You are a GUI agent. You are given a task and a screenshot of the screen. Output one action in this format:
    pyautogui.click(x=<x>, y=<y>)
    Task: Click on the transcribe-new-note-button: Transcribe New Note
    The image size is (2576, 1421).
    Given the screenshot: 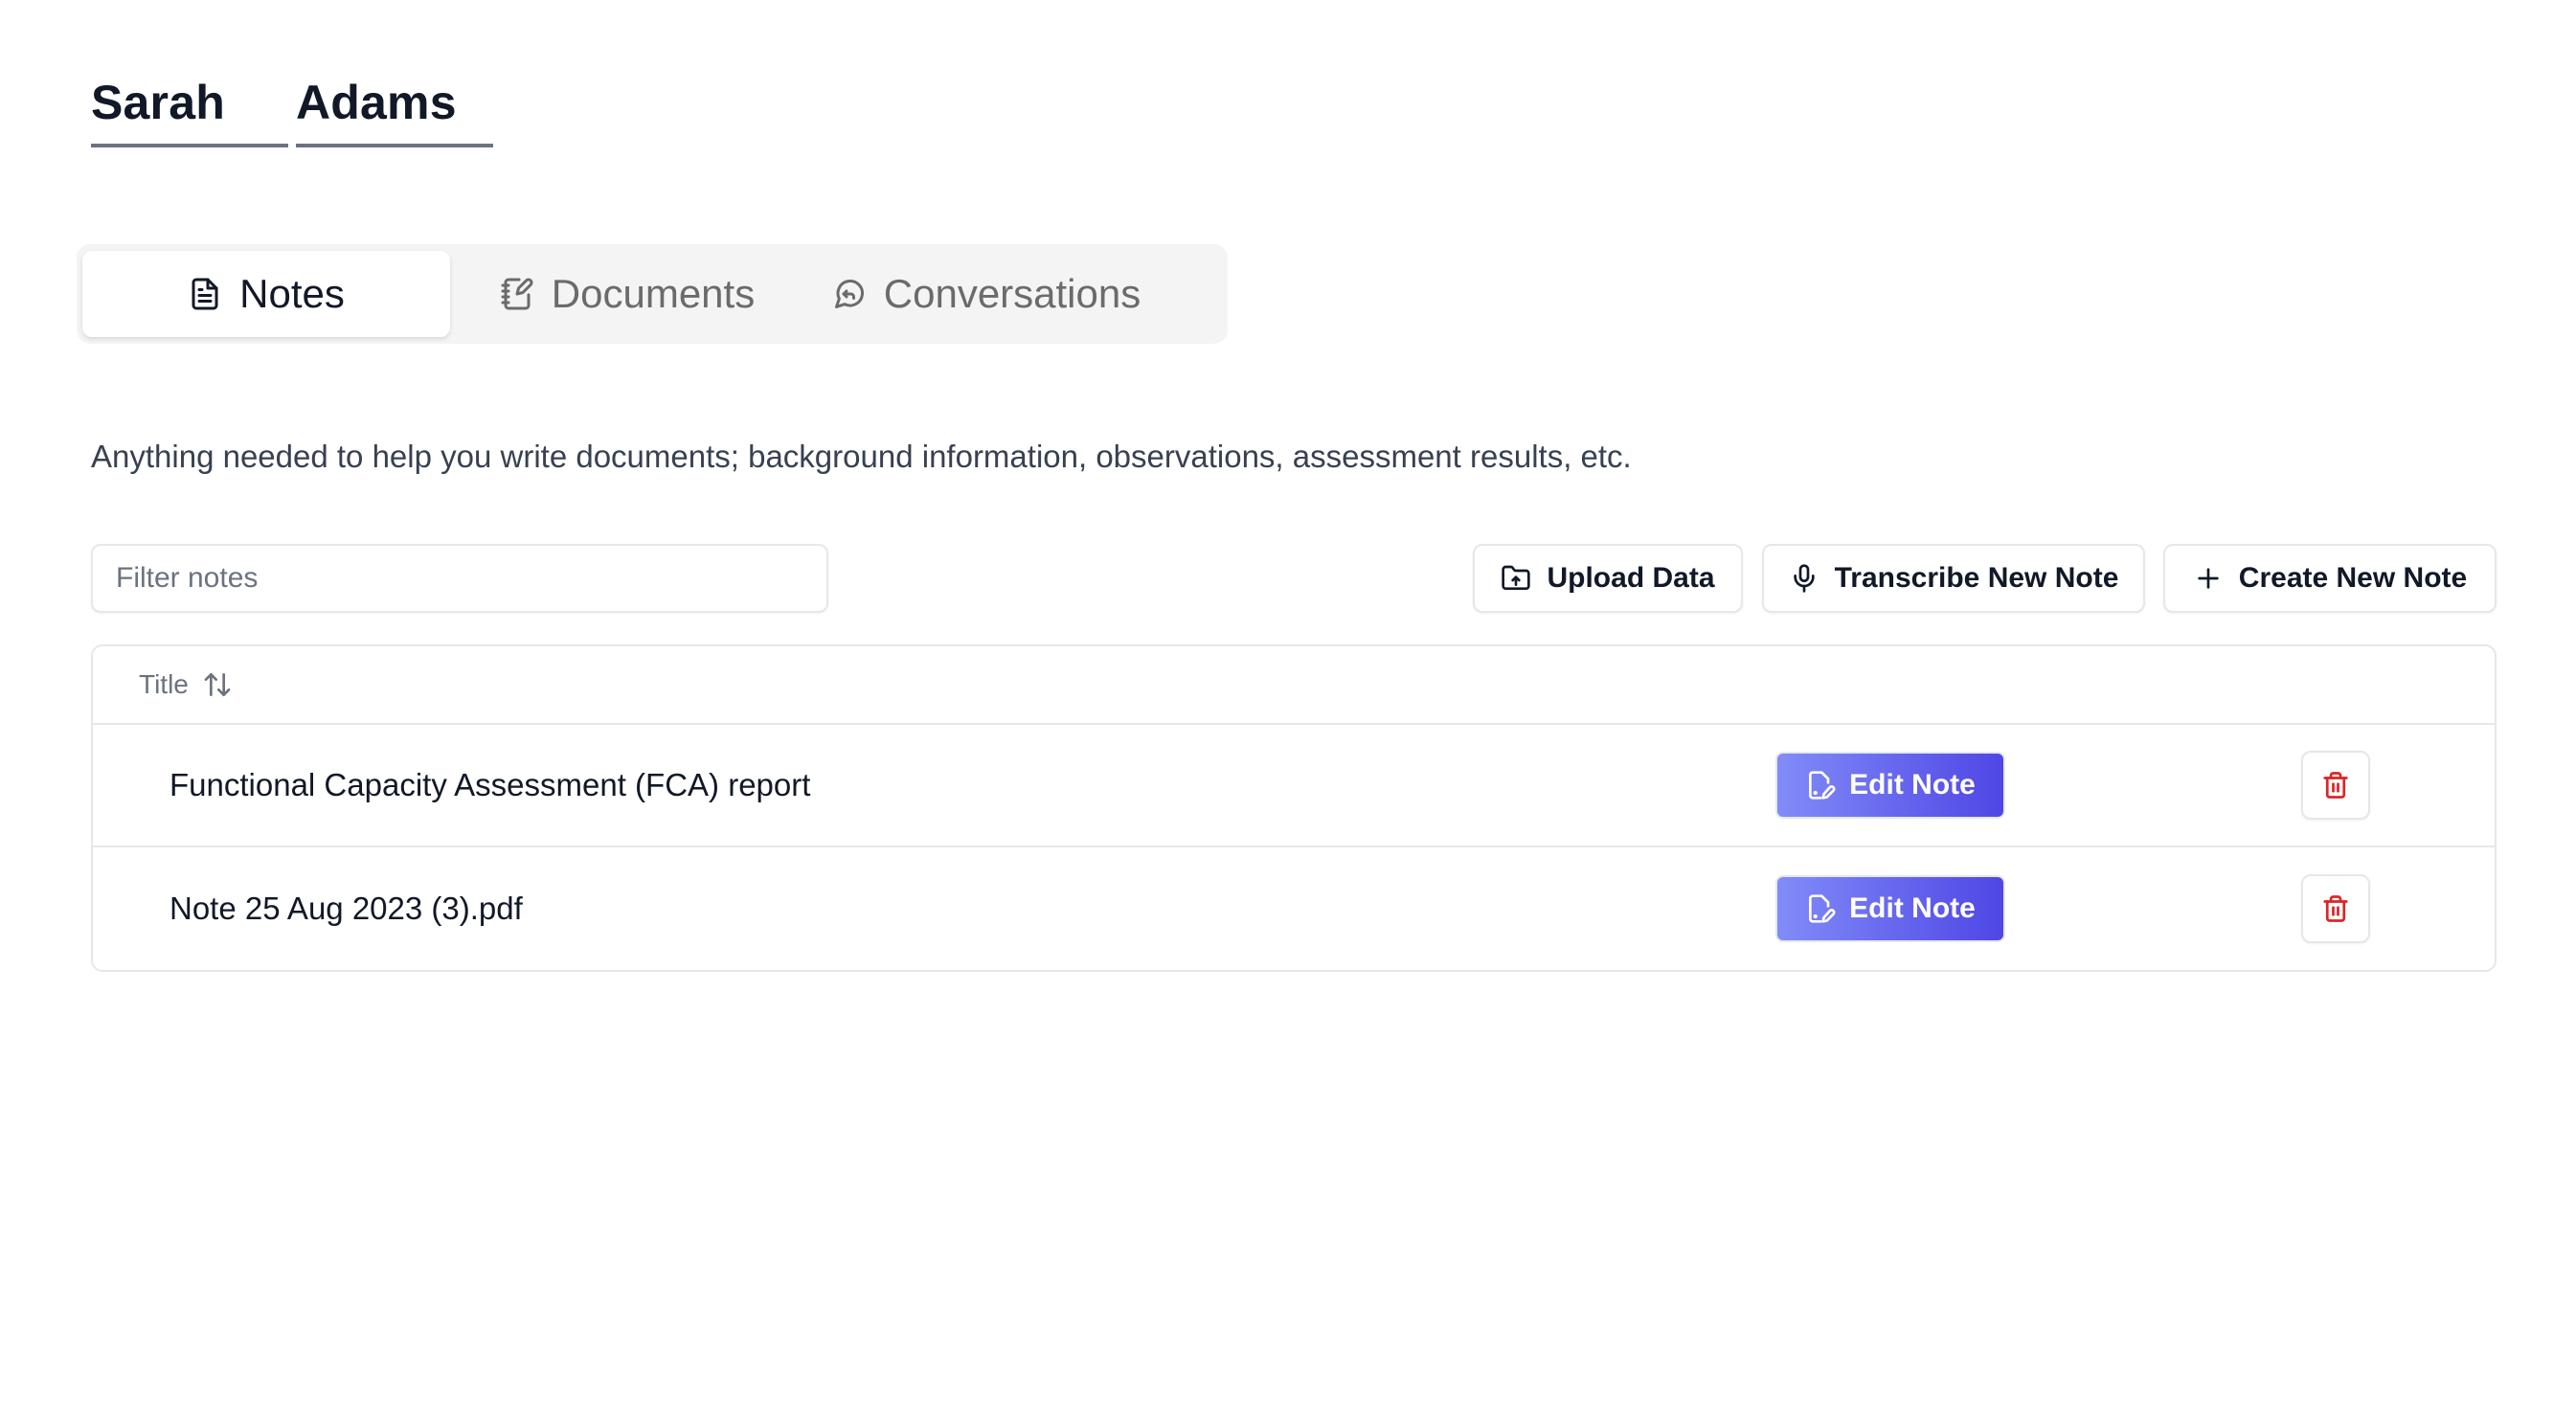 What is the action you would take?
    pyautogui.click(x=1953, y=578)
    